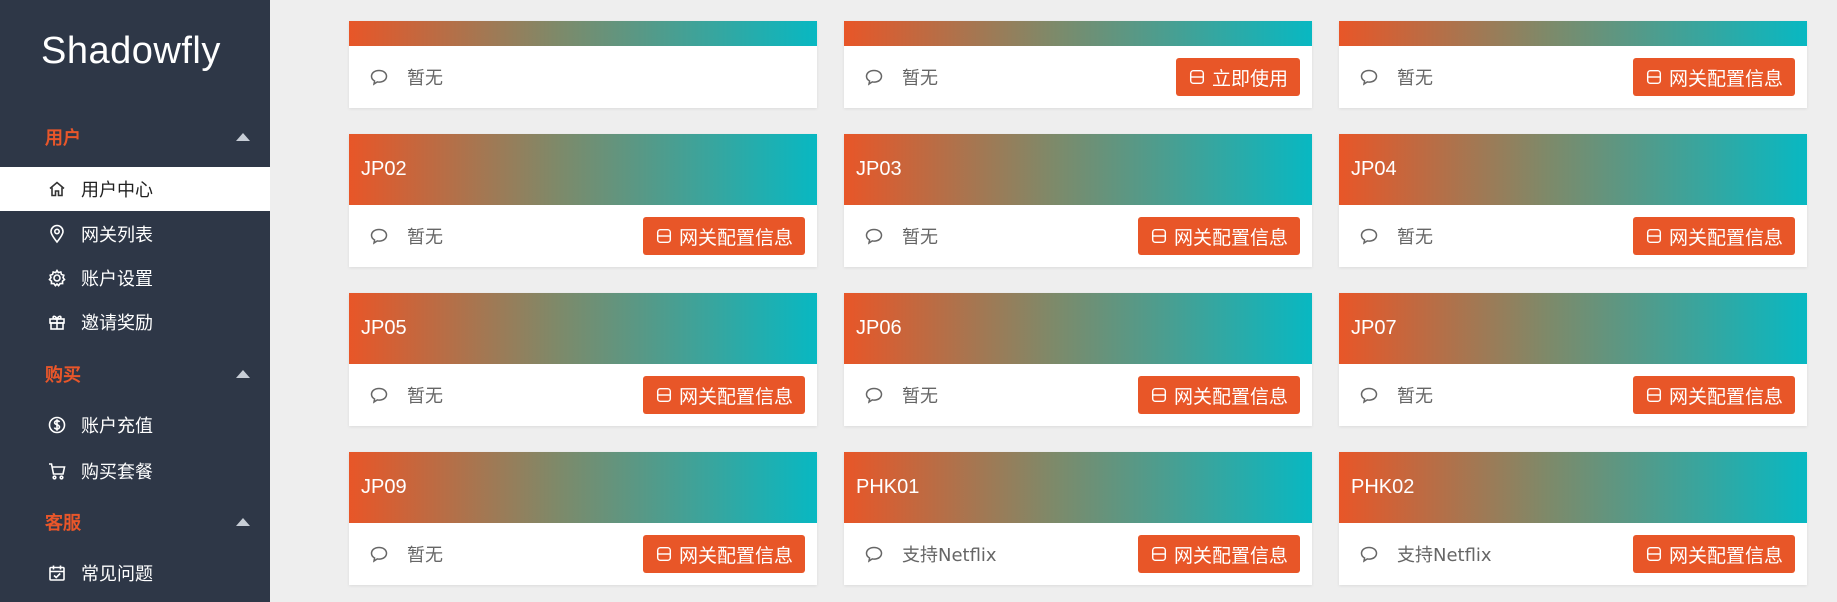 The image size is (1837, 602). I want to click on card-title: JP09, so click(384, 487).